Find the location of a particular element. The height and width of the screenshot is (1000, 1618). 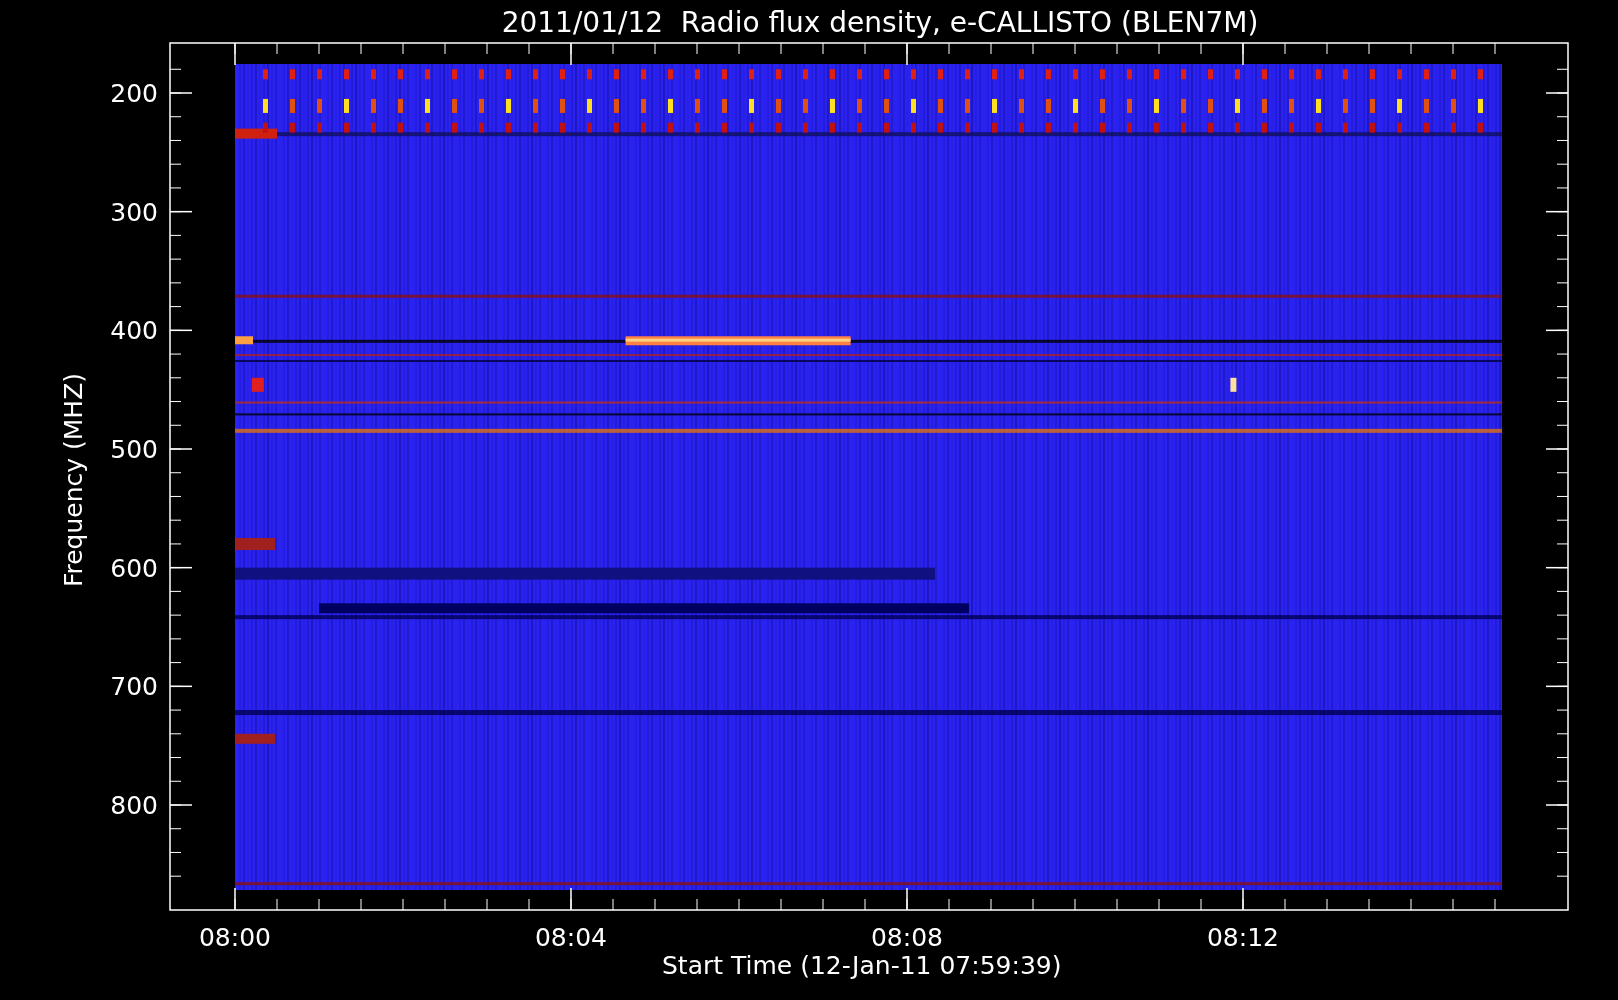

y-tick-label: 600 is located at coordinates (134, 568).